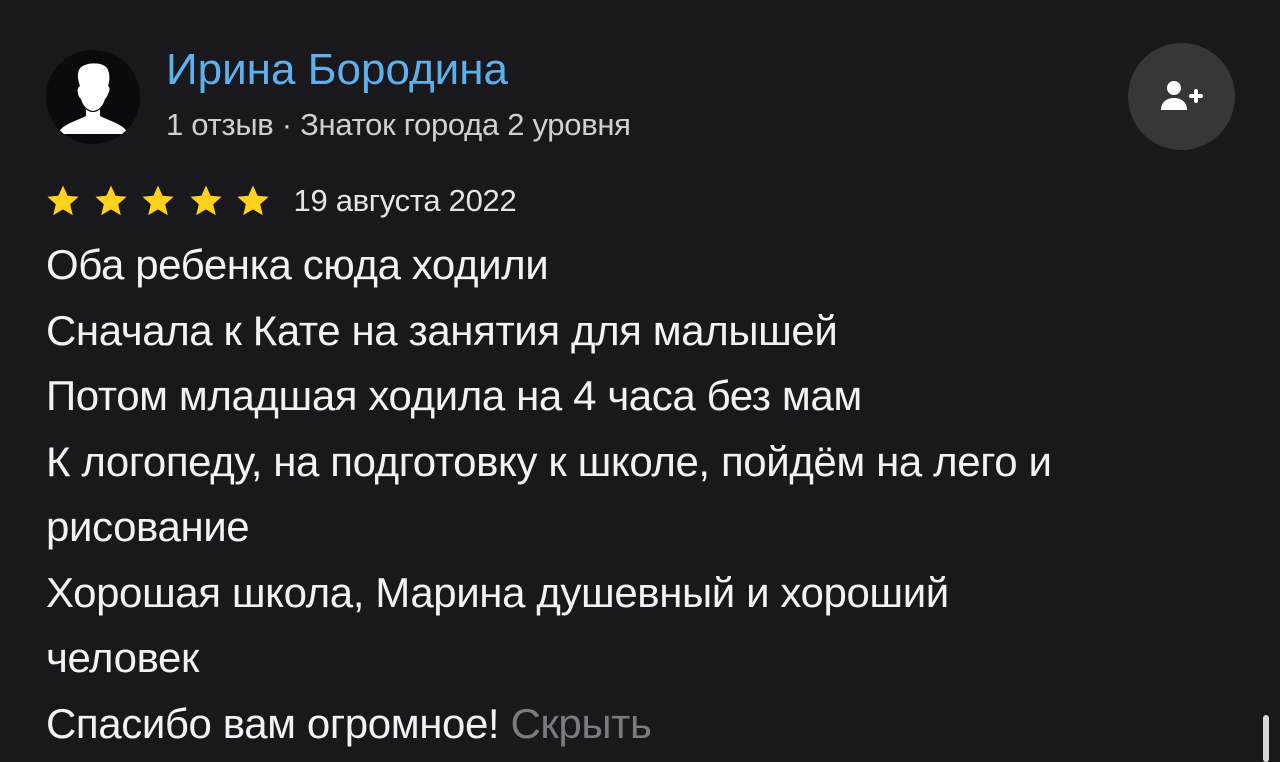 The width and height of the screenshot is (1280, 762). I want to click on review-text-last-line: Спасибо вам огромное! Скрыть, so click(641, 724).